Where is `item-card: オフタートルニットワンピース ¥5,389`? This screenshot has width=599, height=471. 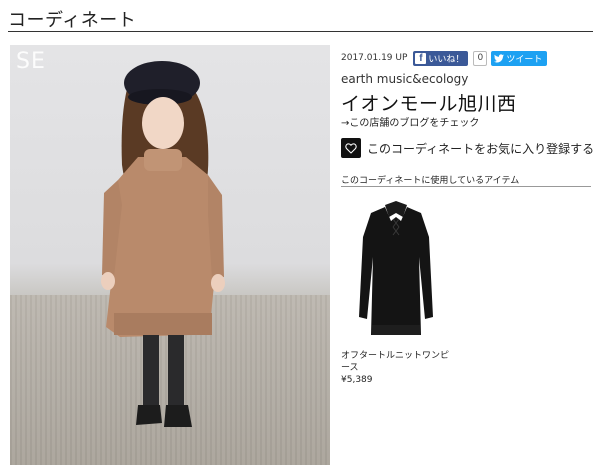 item-card: オフタートルニットワンピース ¥5,389 is located at coordinates (396, 291).